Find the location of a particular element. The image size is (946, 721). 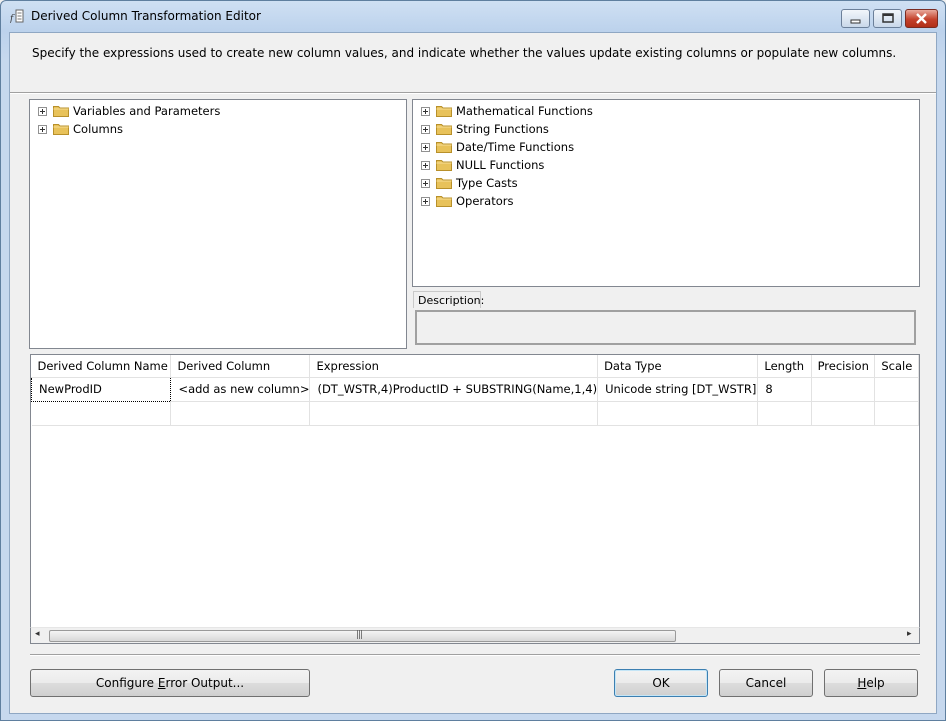

grip-icon: ||| is located at coordinates (359, 635).